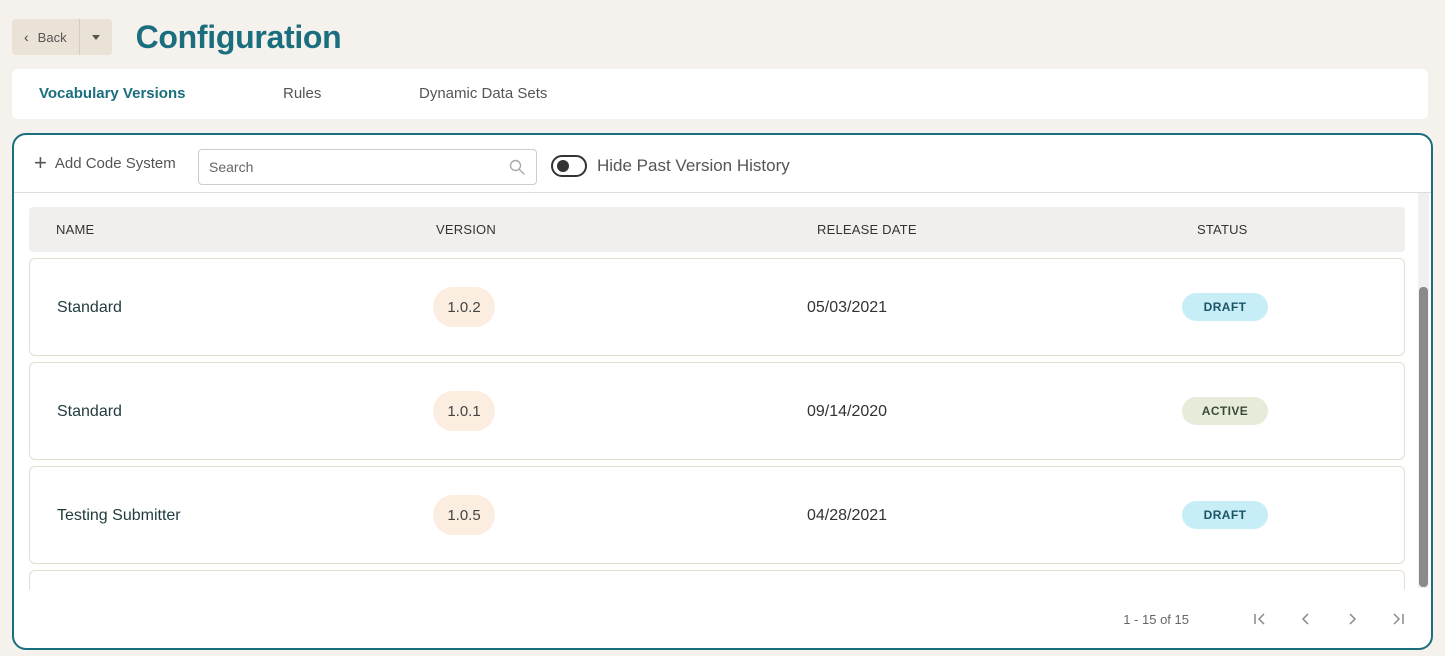 The height and width of the screenshot is (656, 1445). I want to click on search-icon, so click(517, 167).